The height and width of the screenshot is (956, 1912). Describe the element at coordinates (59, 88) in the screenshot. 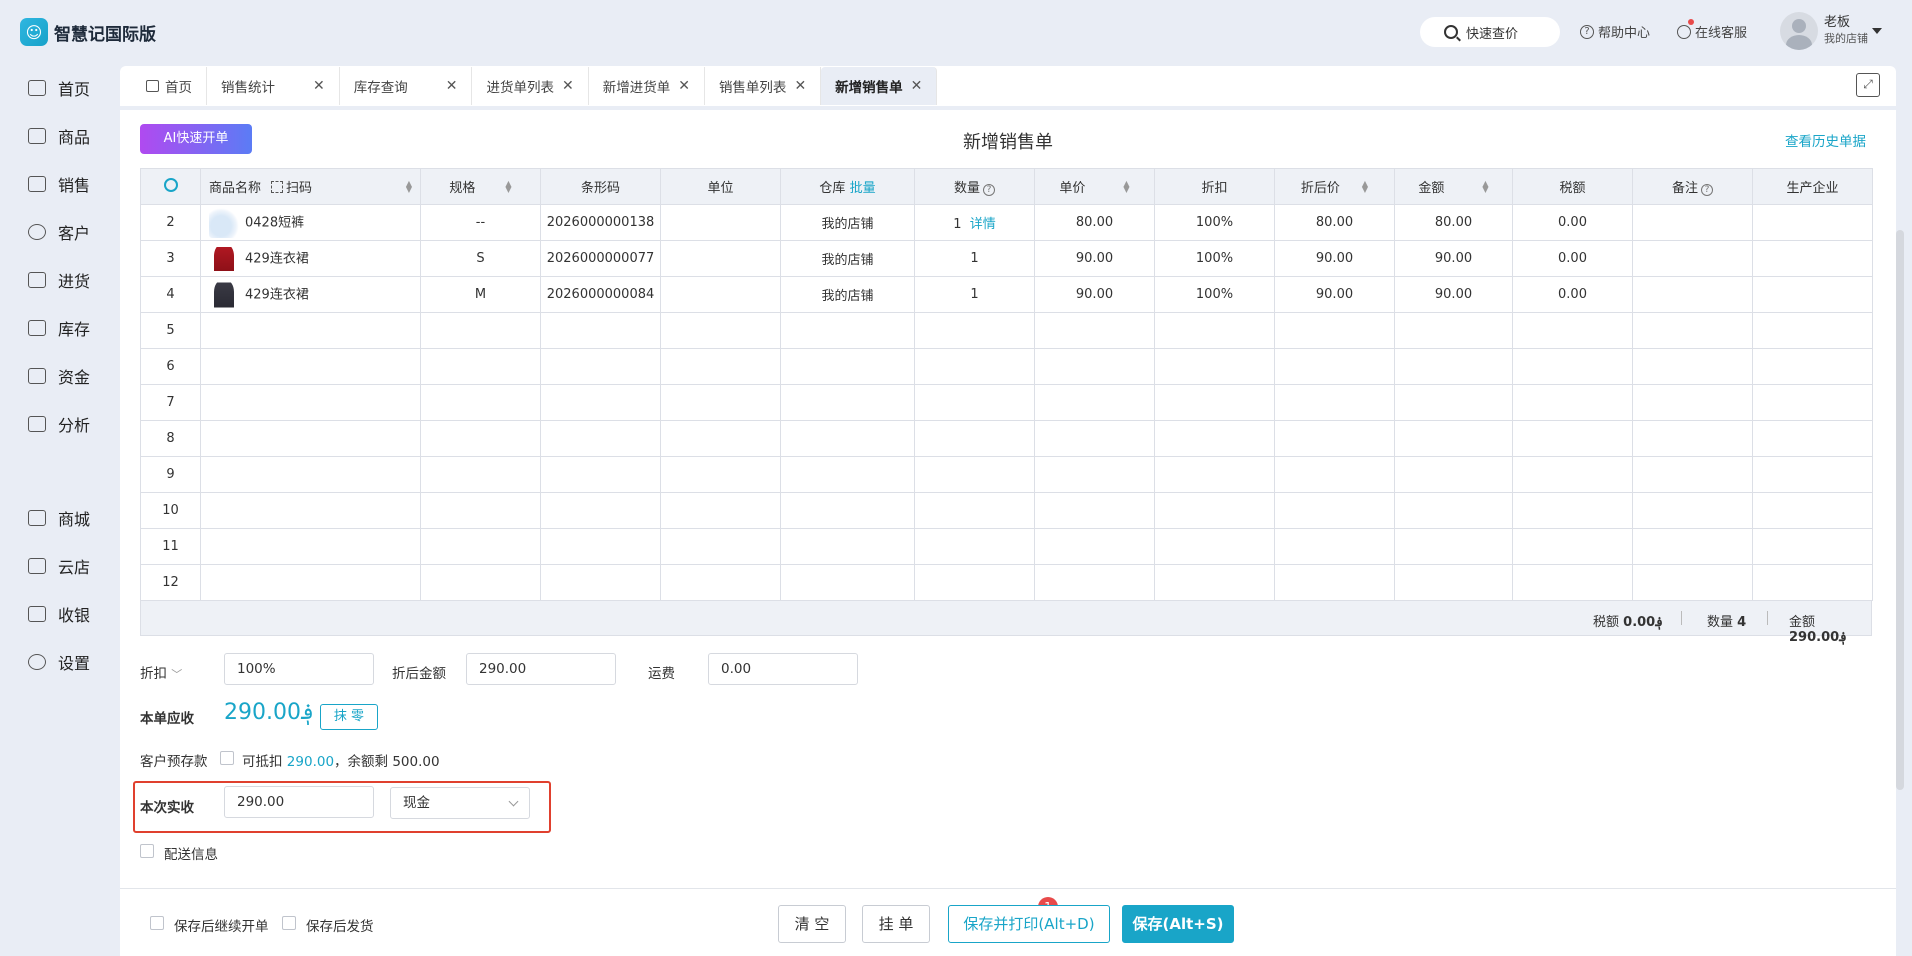

I see `sidebar-item-home: 首页` at that location.